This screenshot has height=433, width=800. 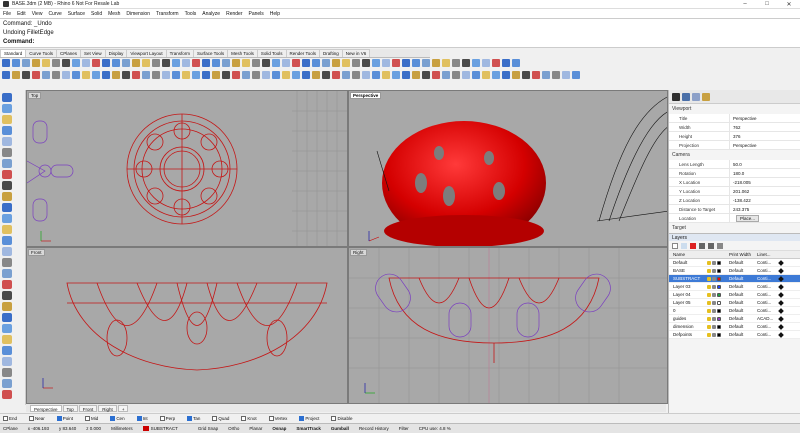 I want to click on status-ortho: Ortho, so click(x=233, y=428).